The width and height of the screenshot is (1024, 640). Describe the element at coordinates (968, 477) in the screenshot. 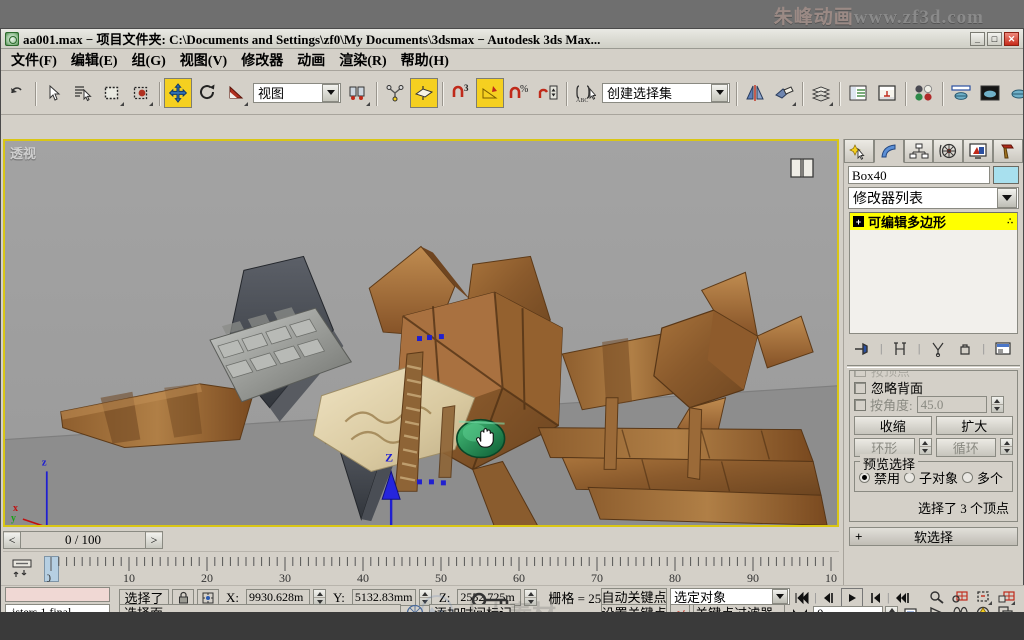

I see `preview-multi-radio` at that location.